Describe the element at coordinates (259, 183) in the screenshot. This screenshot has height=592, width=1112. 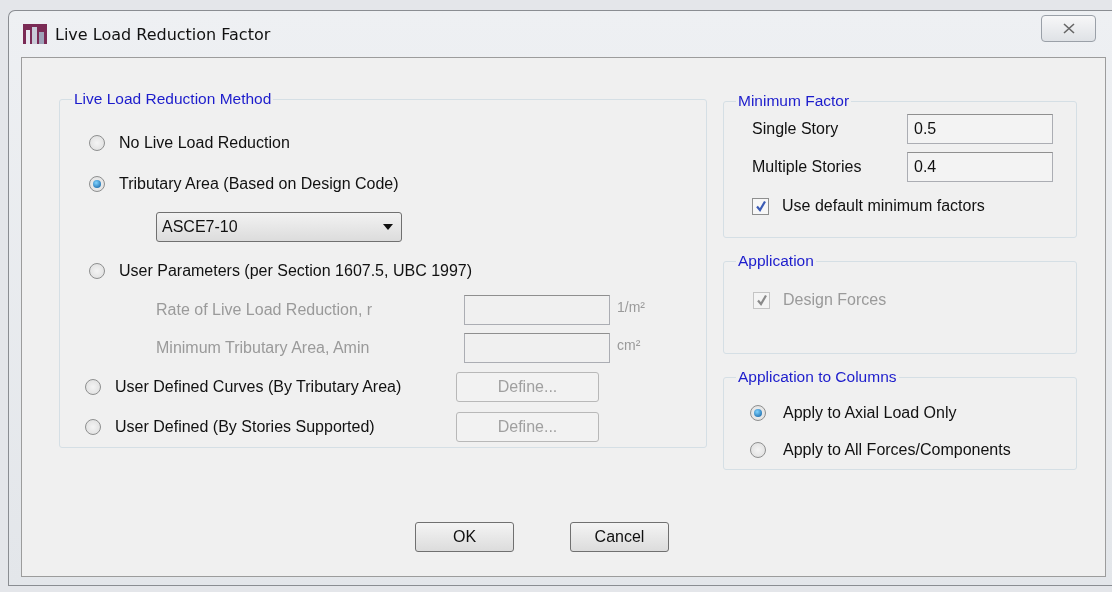
I see `option-label: Tributary Area (Based on Design Code)` at that location.